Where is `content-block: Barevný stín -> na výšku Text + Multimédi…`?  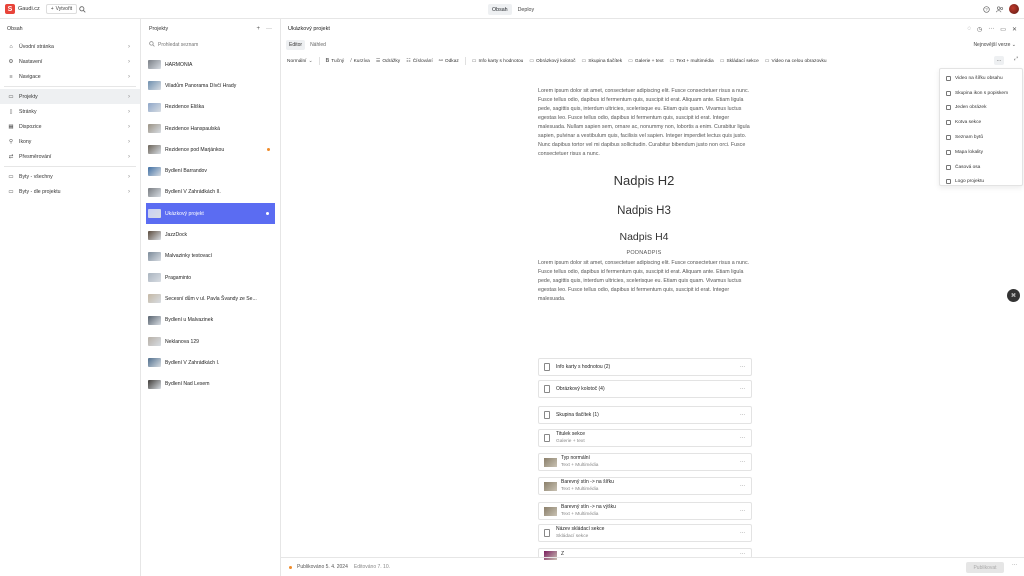 content-block: Barevný stín -> na výšku Text + Multimédi… is located at coordinates (645, 511).